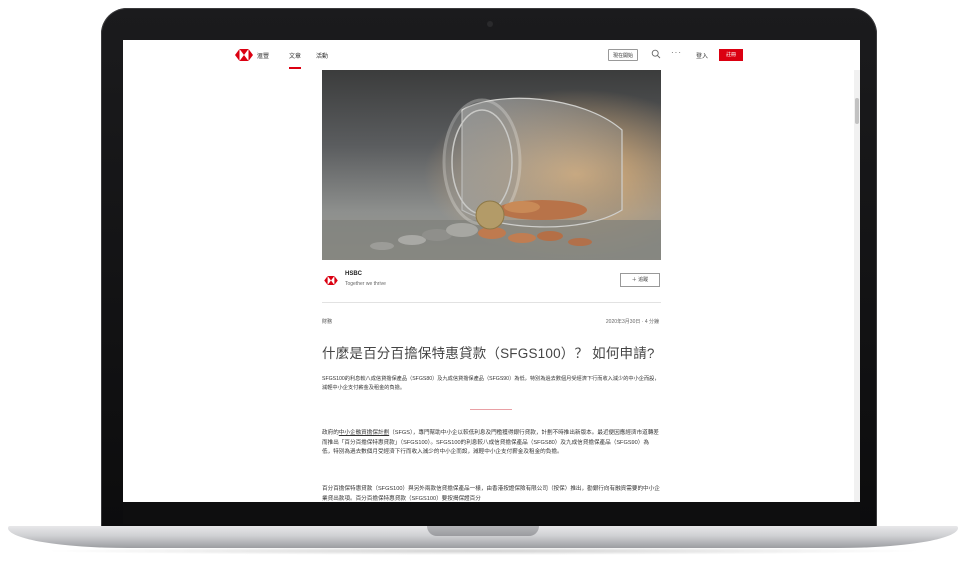  I want to click on laptop-notch, so click(483, 531).